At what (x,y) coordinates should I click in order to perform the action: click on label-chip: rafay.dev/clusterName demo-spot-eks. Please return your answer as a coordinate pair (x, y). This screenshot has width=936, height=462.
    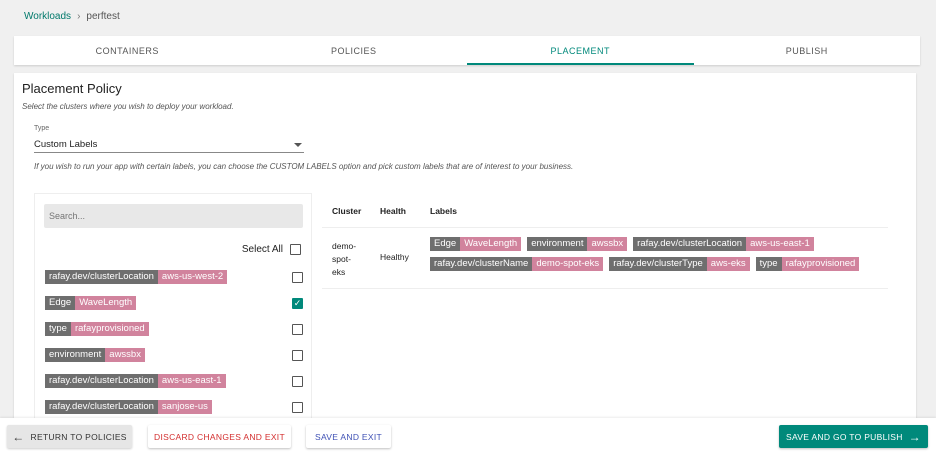
    Looking at the image, I should click on (517, 264).